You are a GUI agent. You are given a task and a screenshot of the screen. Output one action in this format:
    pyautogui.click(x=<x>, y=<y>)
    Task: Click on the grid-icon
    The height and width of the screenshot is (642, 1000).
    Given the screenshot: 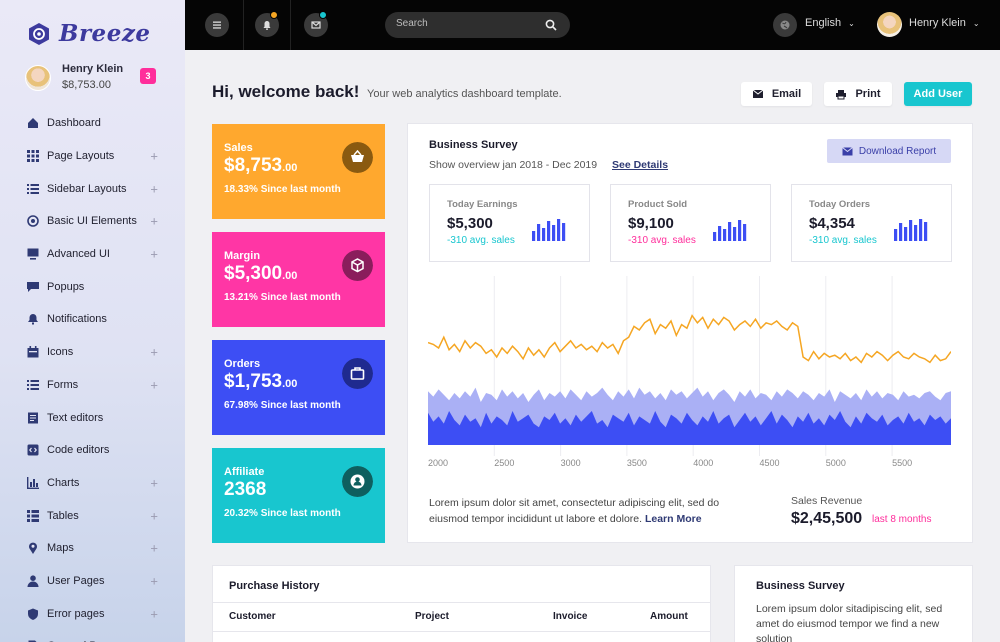 What is the action you would take?
    pyautogui.click(x=33, y=156)
    